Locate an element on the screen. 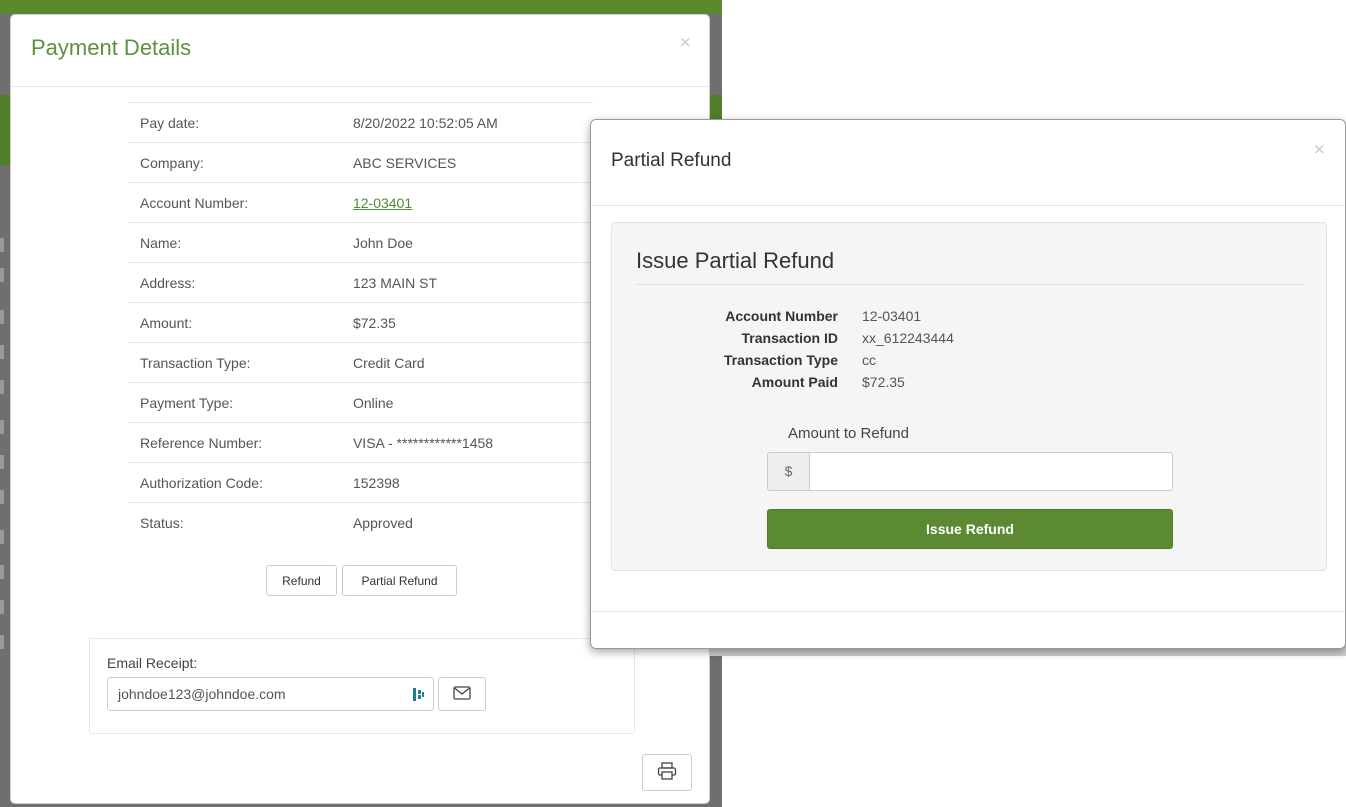 This screenshot has width=1346, height=807. detail-row-transaction-type: Transaction Type cc is located at coordinates (970, 363).